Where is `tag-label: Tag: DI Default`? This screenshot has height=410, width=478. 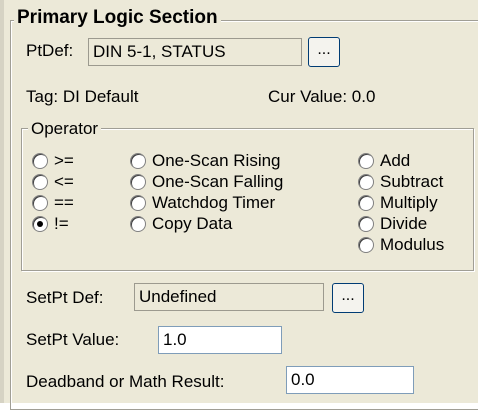
tag-label: Tag: DI Default is located at coordinates (82, 96).